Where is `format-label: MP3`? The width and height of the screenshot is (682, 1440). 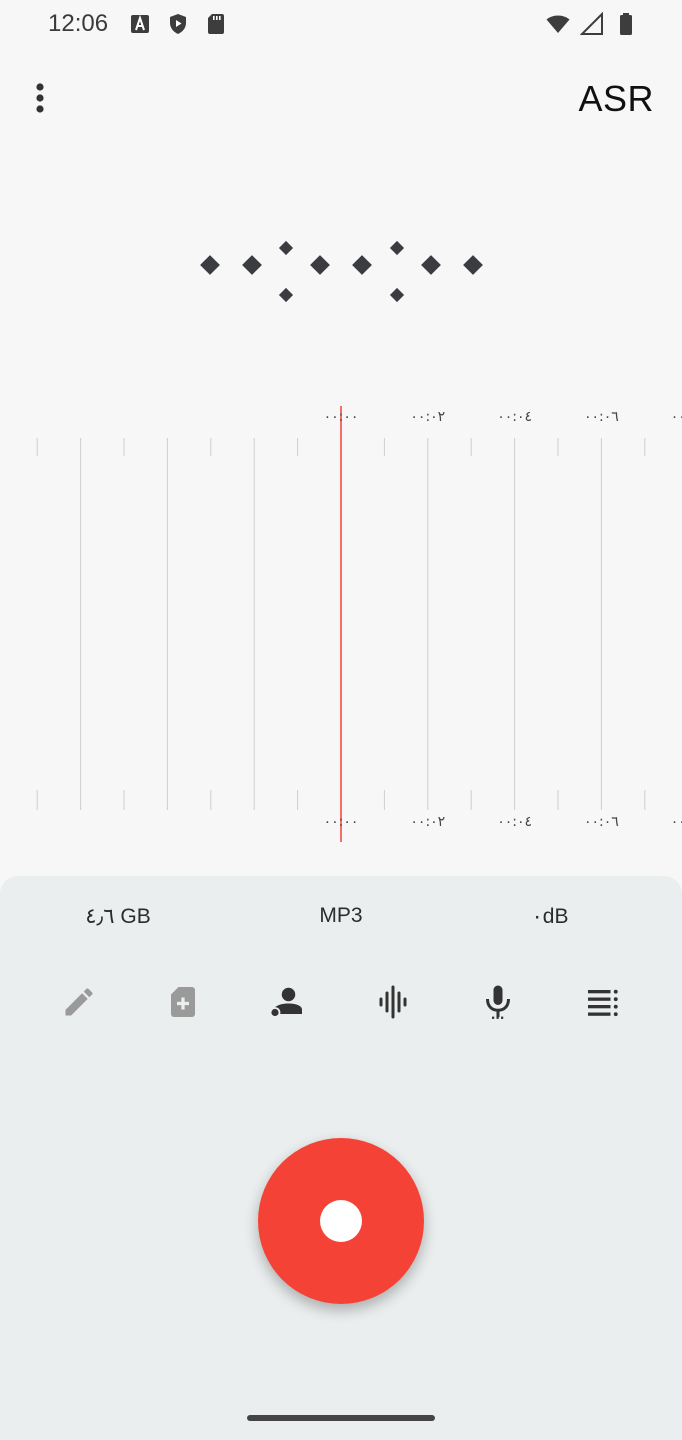
format-label: MP3 is located at coordinates (340, 916).